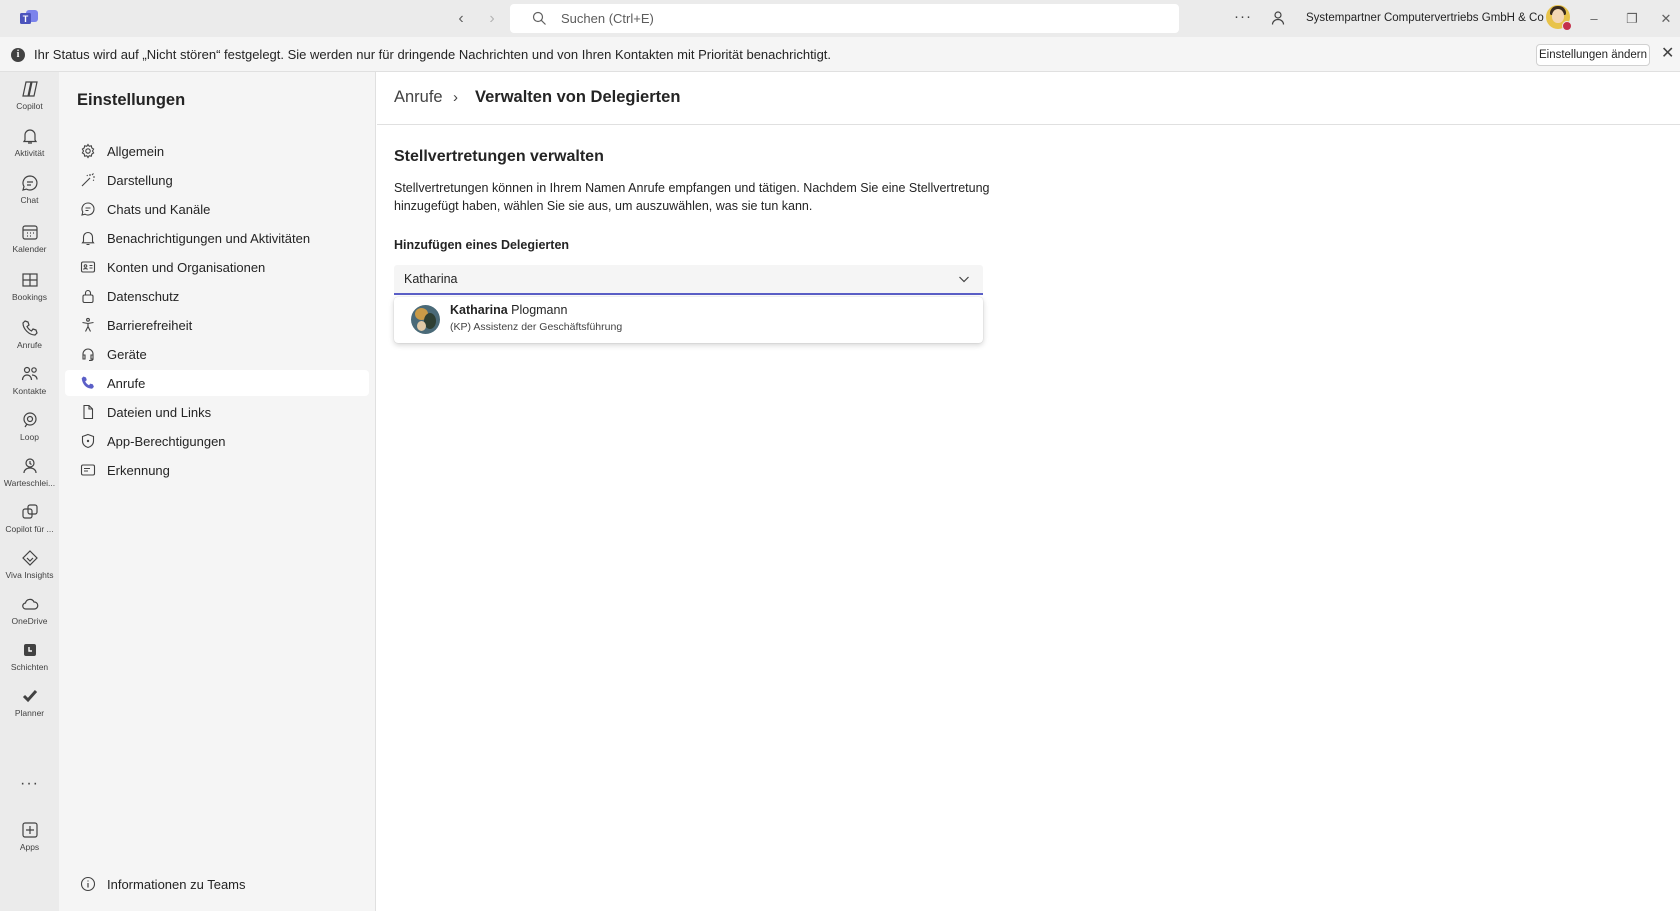 The height and width of the screenshot is (911, 1680). What do you see at coordinates (1028, 98) in the screenshot?
I see `breadcrumb: Anrufe › Verwalten von Delegierten` at bounding box center [1028, 98].